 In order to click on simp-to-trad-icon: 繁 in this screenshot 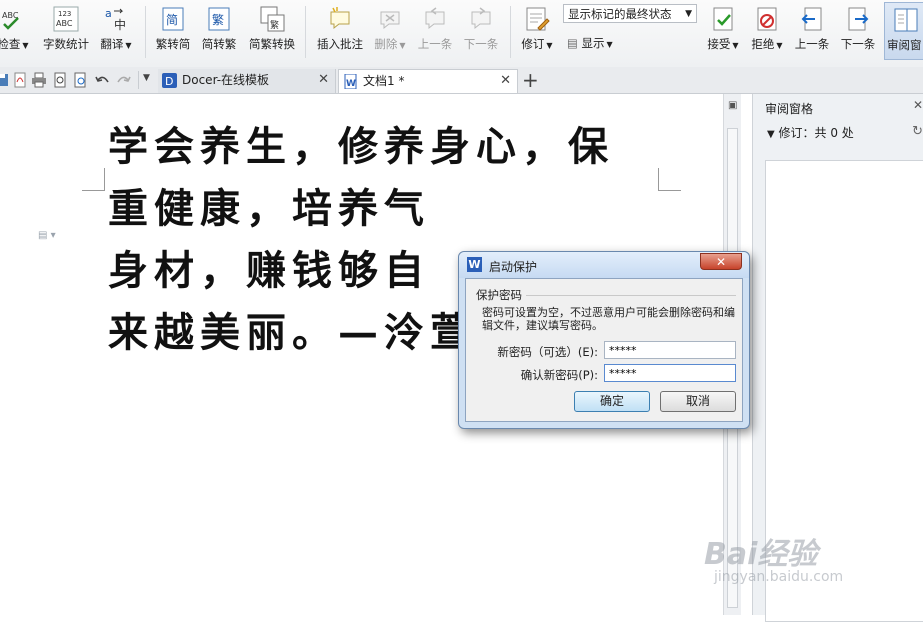, I will do `click(219, 19)`.